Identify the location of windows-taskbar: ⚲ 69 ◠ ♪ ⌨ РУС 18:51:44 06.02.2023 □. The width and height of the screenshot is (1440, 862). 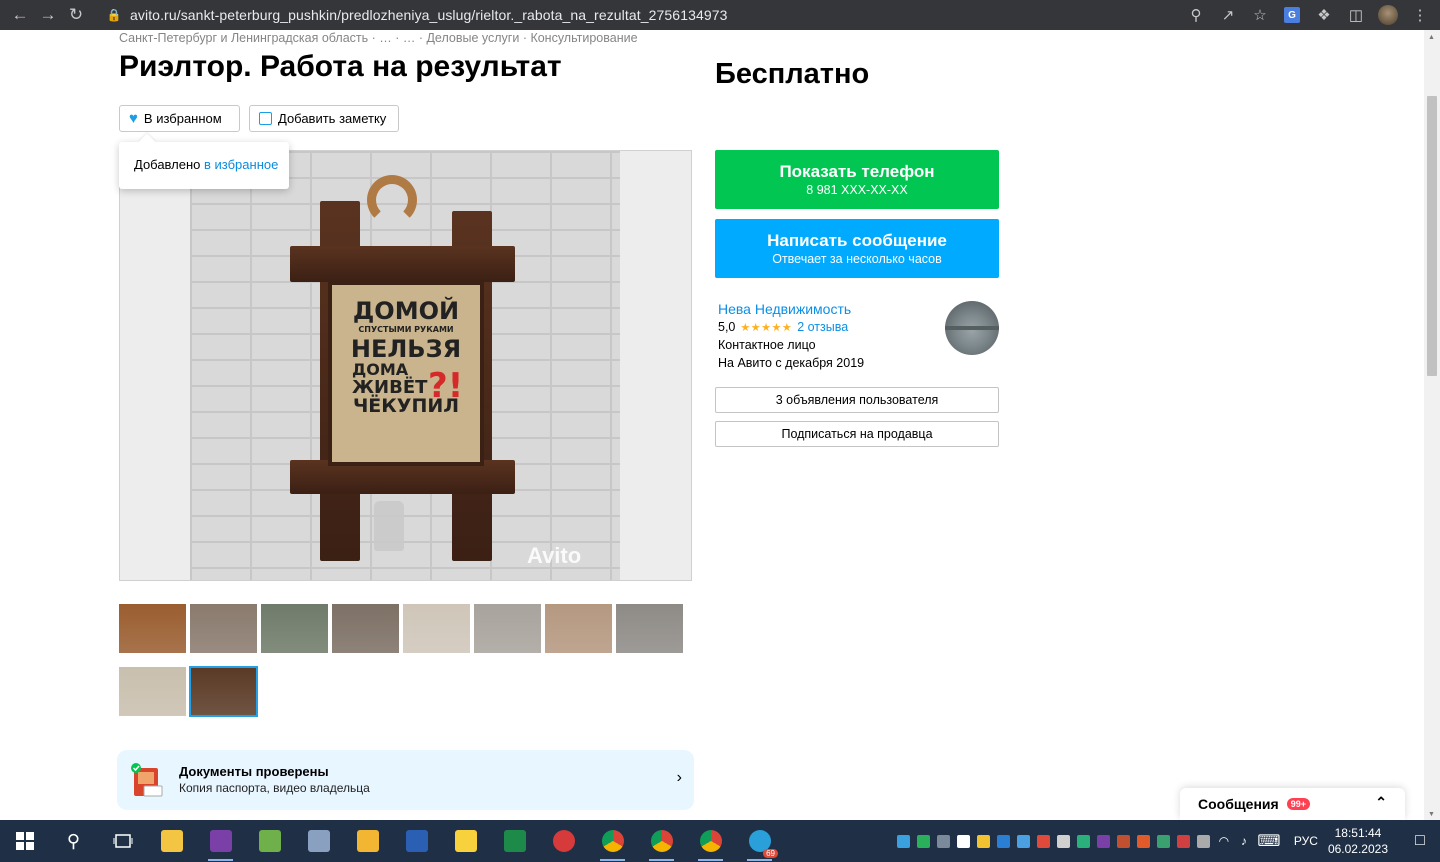
(720, 841).